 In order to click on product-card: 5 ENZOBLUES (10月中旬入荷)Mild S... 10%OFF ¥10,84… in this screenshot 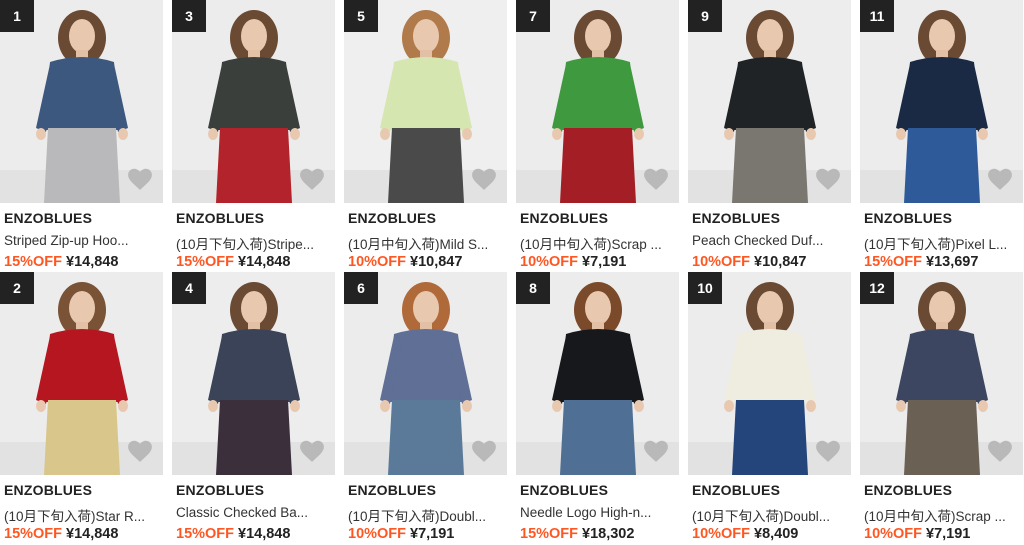, I will do `click(425, 136)`.